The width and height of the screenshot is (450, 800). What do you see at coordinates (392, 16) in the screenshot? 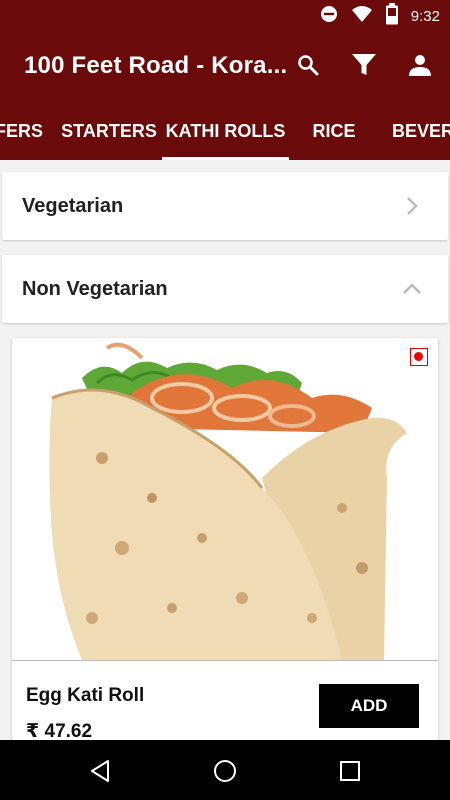
I see `battery-icon` at bounding box center [392, 16].